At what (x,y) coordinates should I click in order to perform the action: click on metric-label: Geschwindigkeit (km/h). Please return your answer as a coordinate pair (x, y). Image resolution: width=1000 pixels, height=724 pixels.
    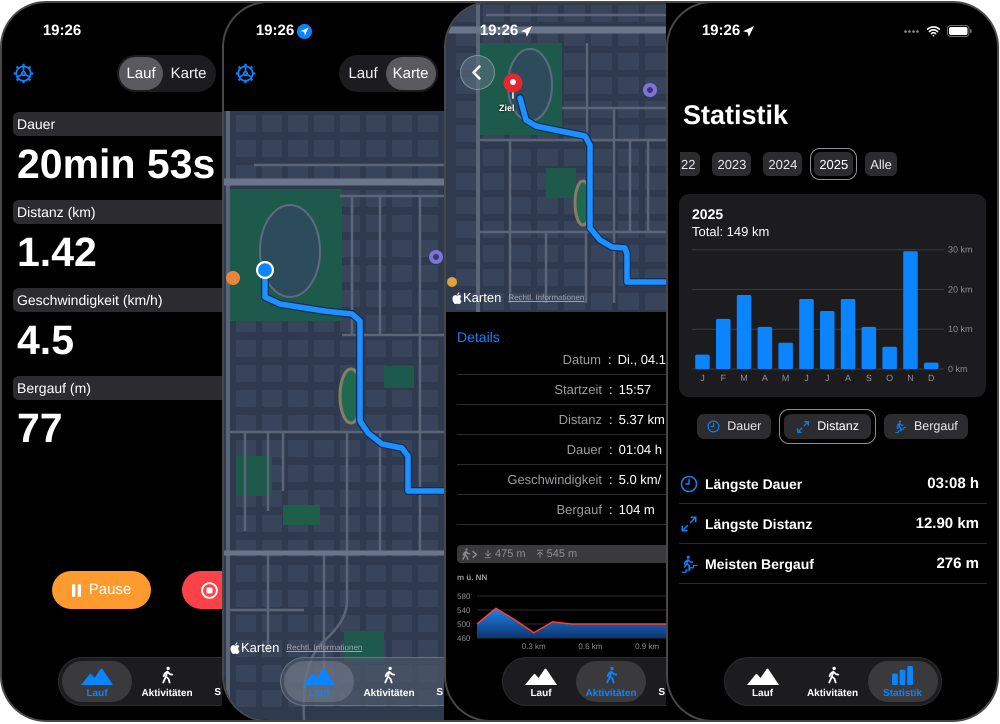
    Looking at the image, I should click on (117, 300).